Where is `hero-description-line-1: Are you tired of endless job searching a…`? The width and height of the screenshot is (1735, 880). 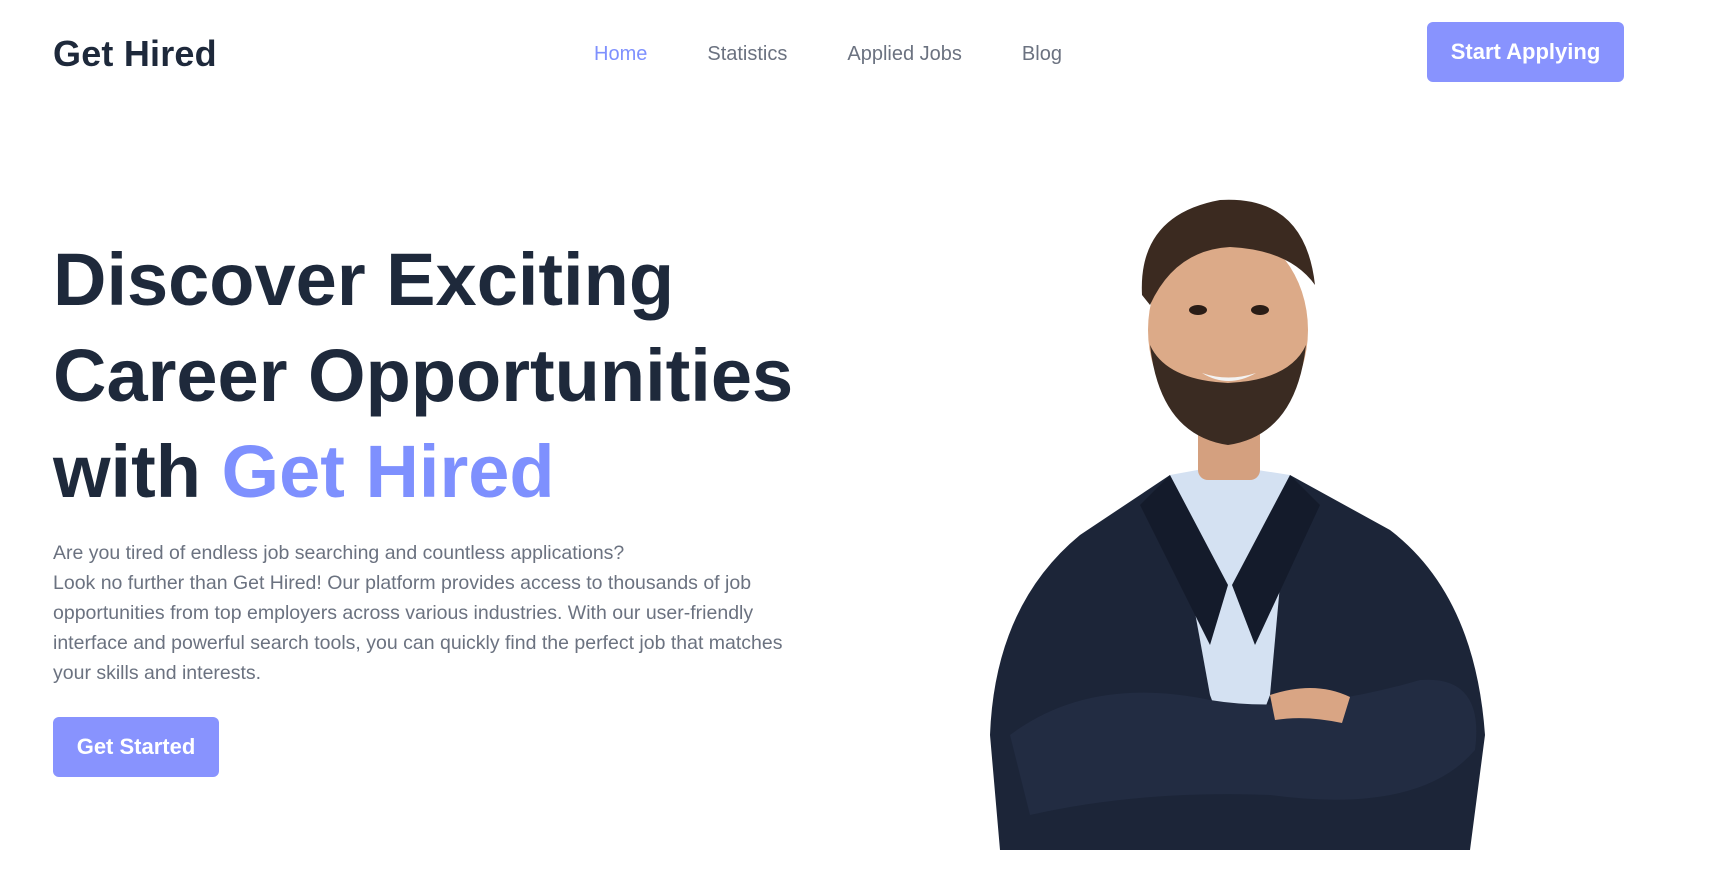 hero-description-line-1: Are you tired of endless job searching a… is located at coordinates (339, 553).